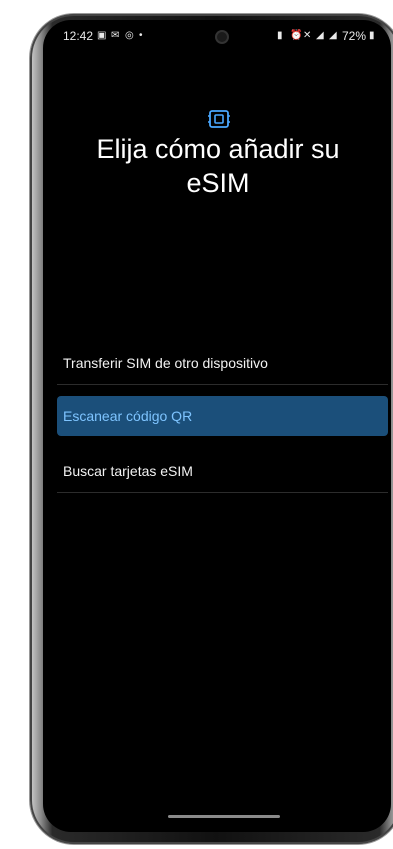  What do you see at coordinates (129, 35) in the screenshot?
I see `instagram-notification-icon: ◎` at bounding box center [129, 35].